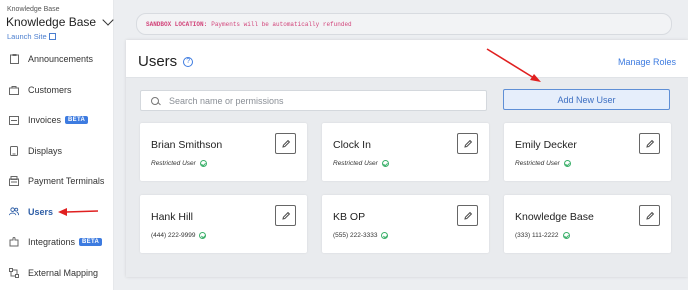 The image size is (688, 290). What do you see at coordinates (57, 212) in the screenshot?
I see `sidebar-item-users: Users` at bounding box center [57, 212].